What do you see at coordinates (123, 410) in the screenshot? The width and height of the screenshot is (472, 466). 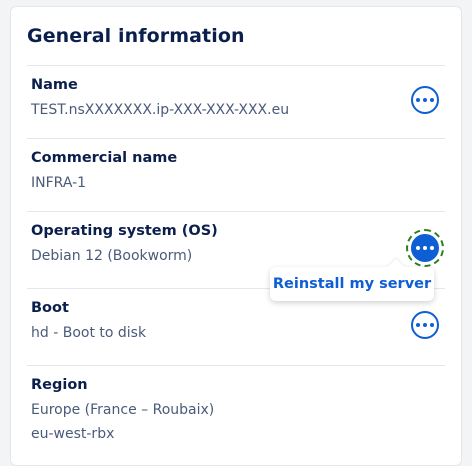 I see `region-value: Europe (France – Roubaix)` at bounding box center [123, 410].